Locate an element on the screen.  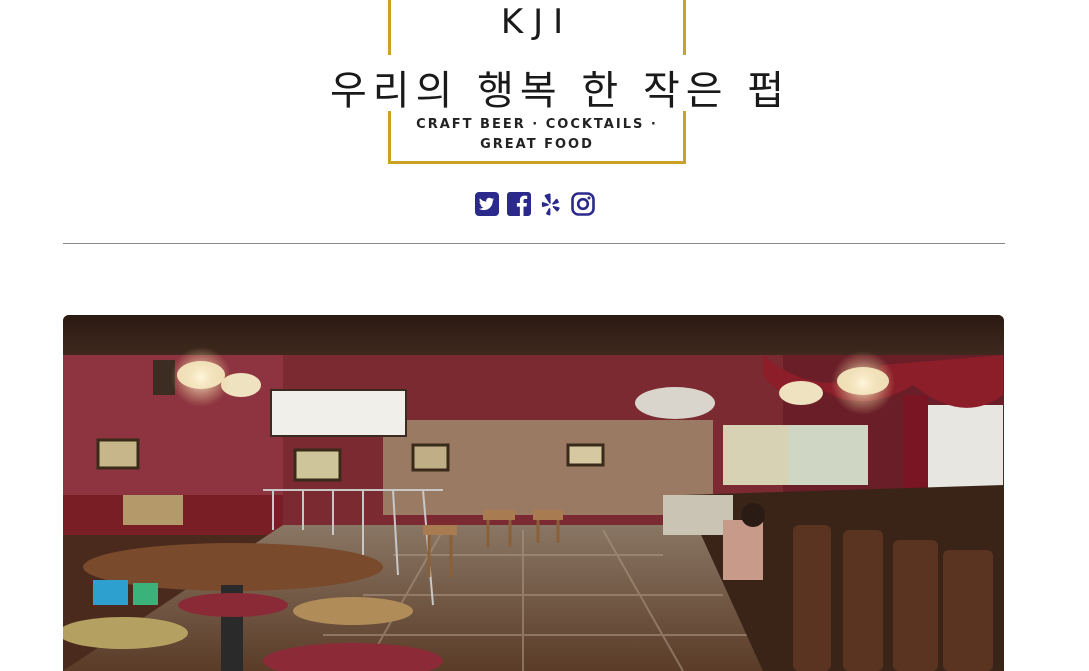
instagram-icon is located at coordinates (583, 204).